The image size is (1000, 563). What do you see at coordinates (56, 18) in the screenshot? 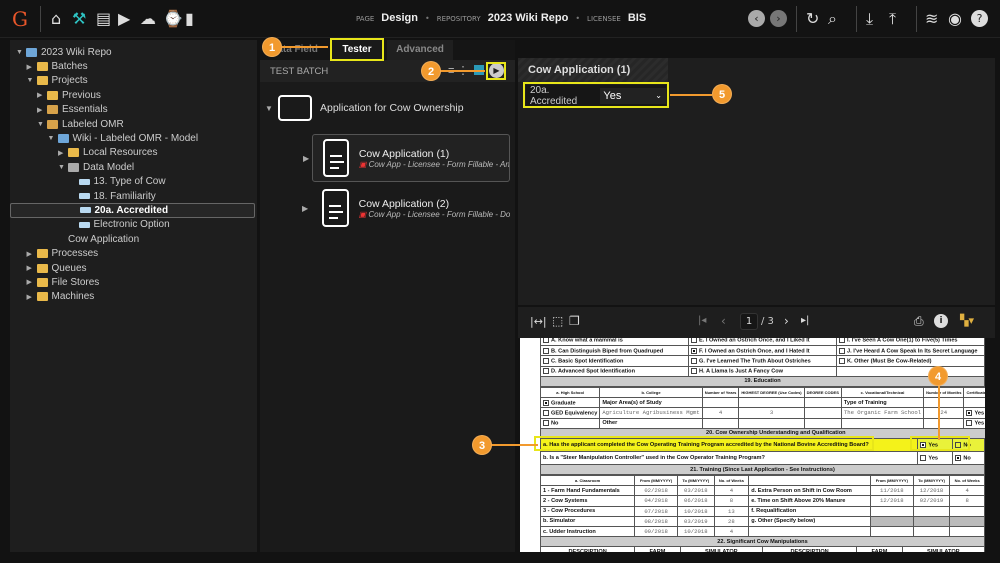
I see `home-icon: ⌂` at bounding box center [56, 18].